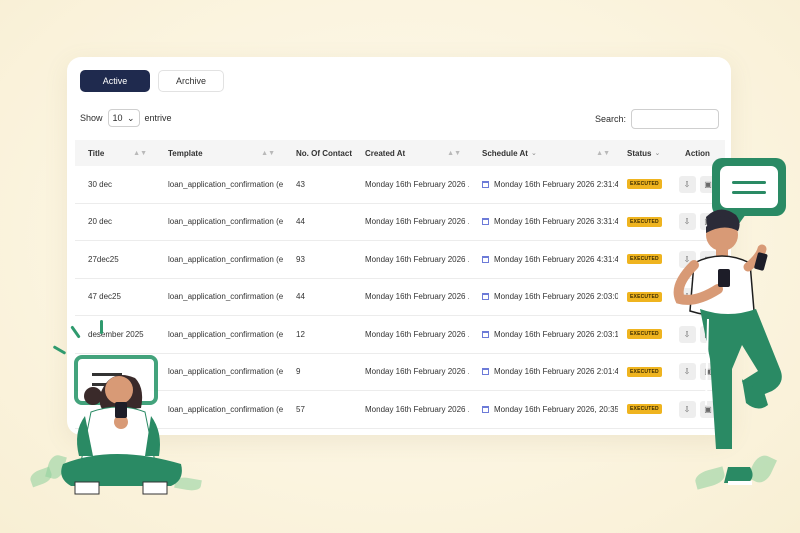  I want to click on cell-schedule-at: Monday 16th February 2026 2:03:17 p, so click(543, 334).